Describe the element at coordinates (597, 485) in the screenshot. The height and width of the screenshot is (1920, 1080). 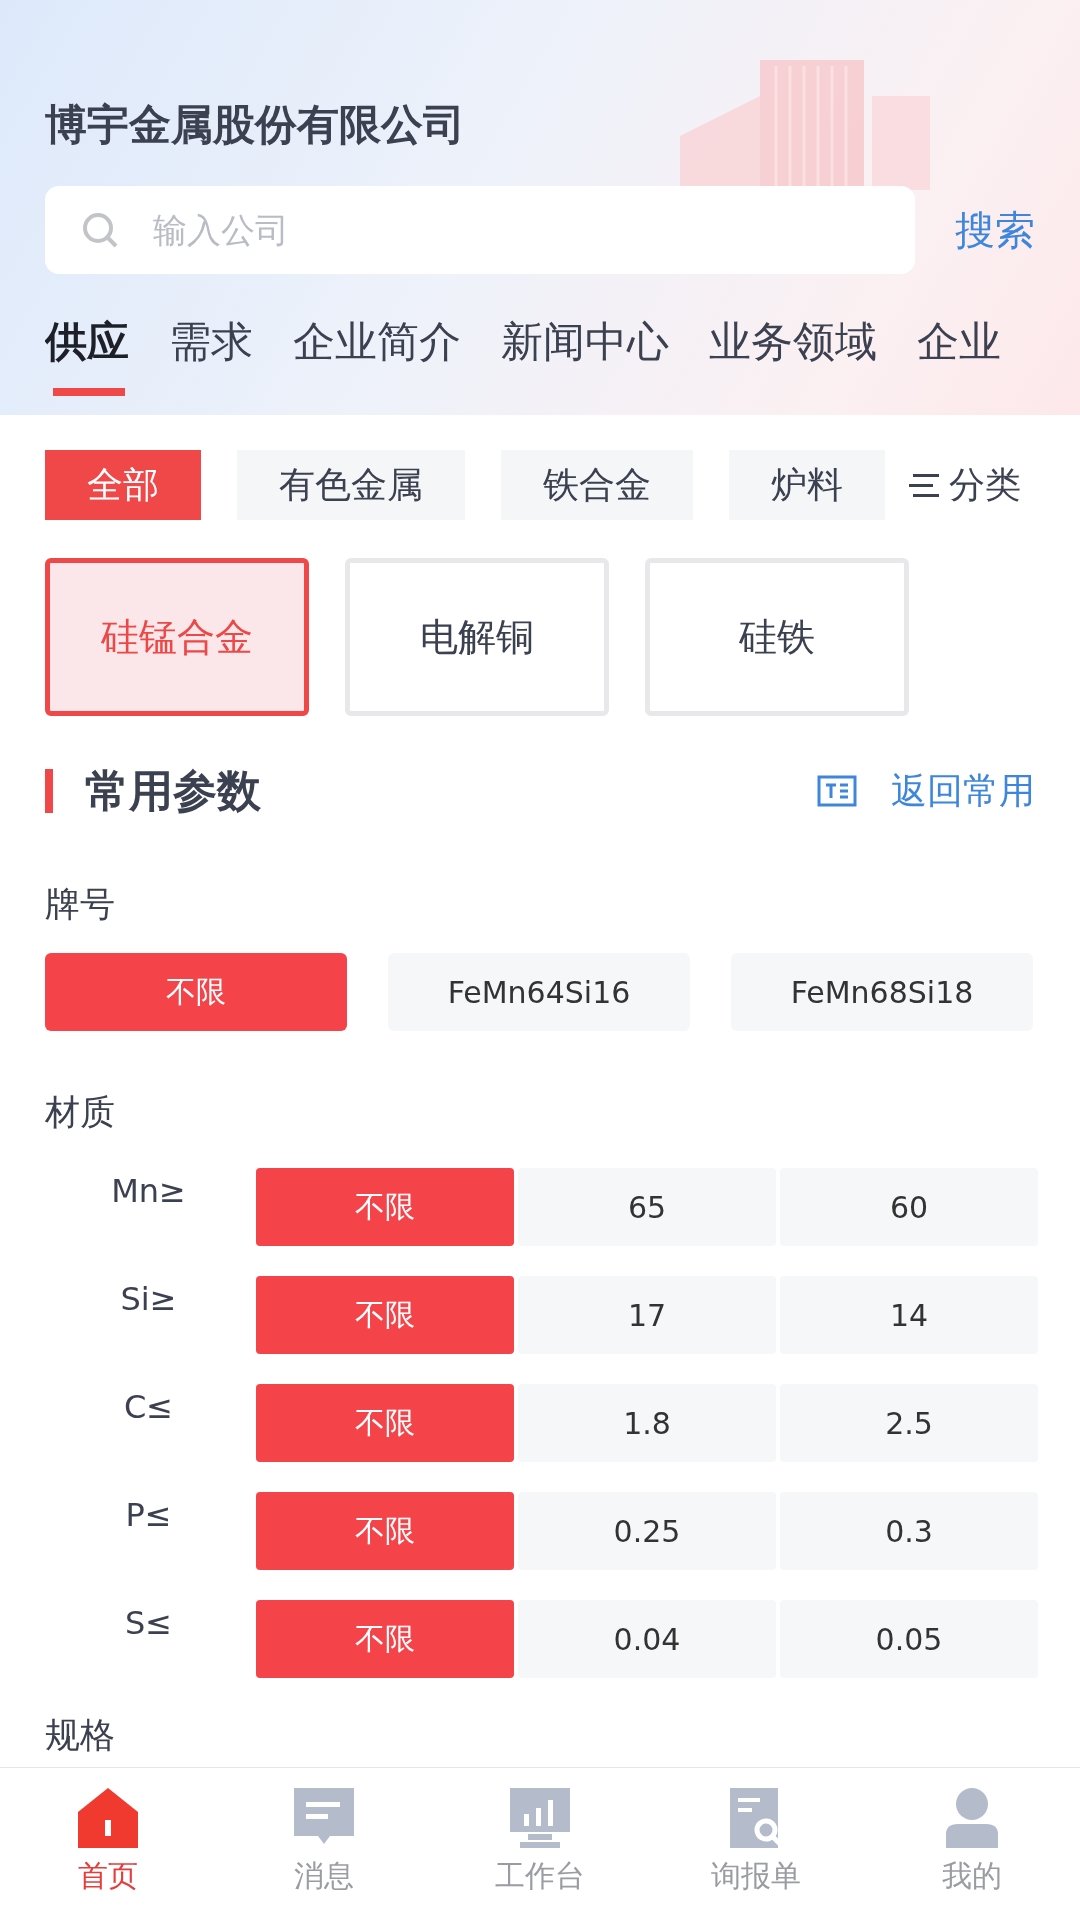
I see `category-chip: 铁合金` at that location.